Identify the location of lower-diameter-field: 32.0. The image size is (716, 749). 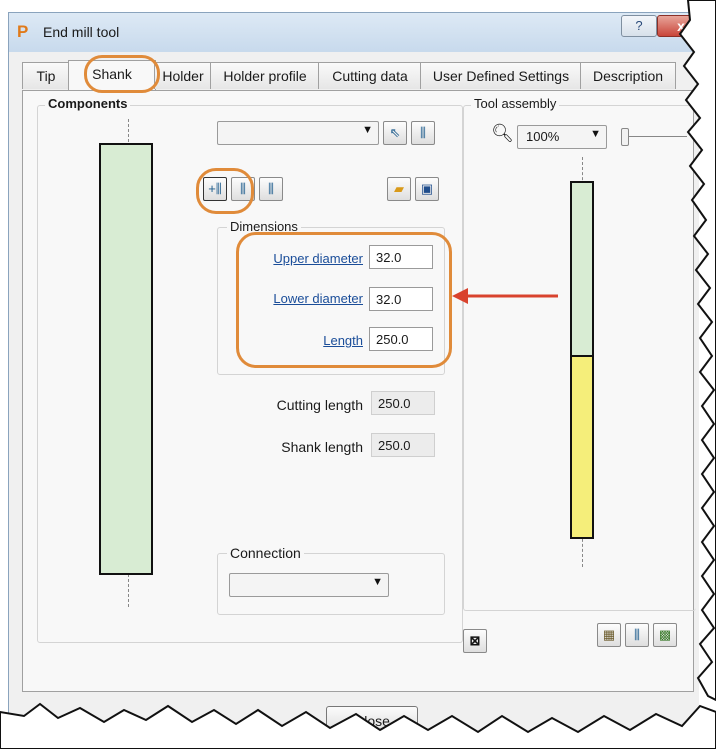
(401, 299).